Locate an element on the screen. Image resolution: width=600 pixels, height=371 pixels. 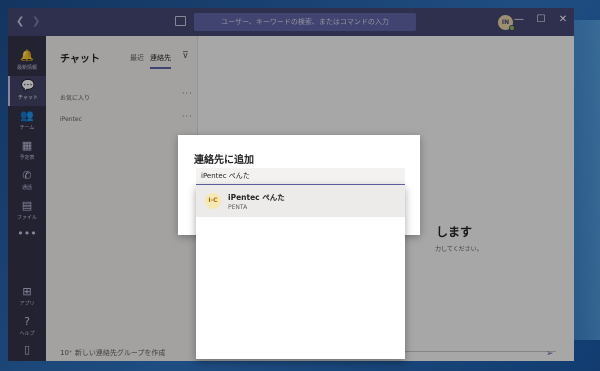
contact-search-input: iPentec ぺんた is located at coordinates (300, 177).